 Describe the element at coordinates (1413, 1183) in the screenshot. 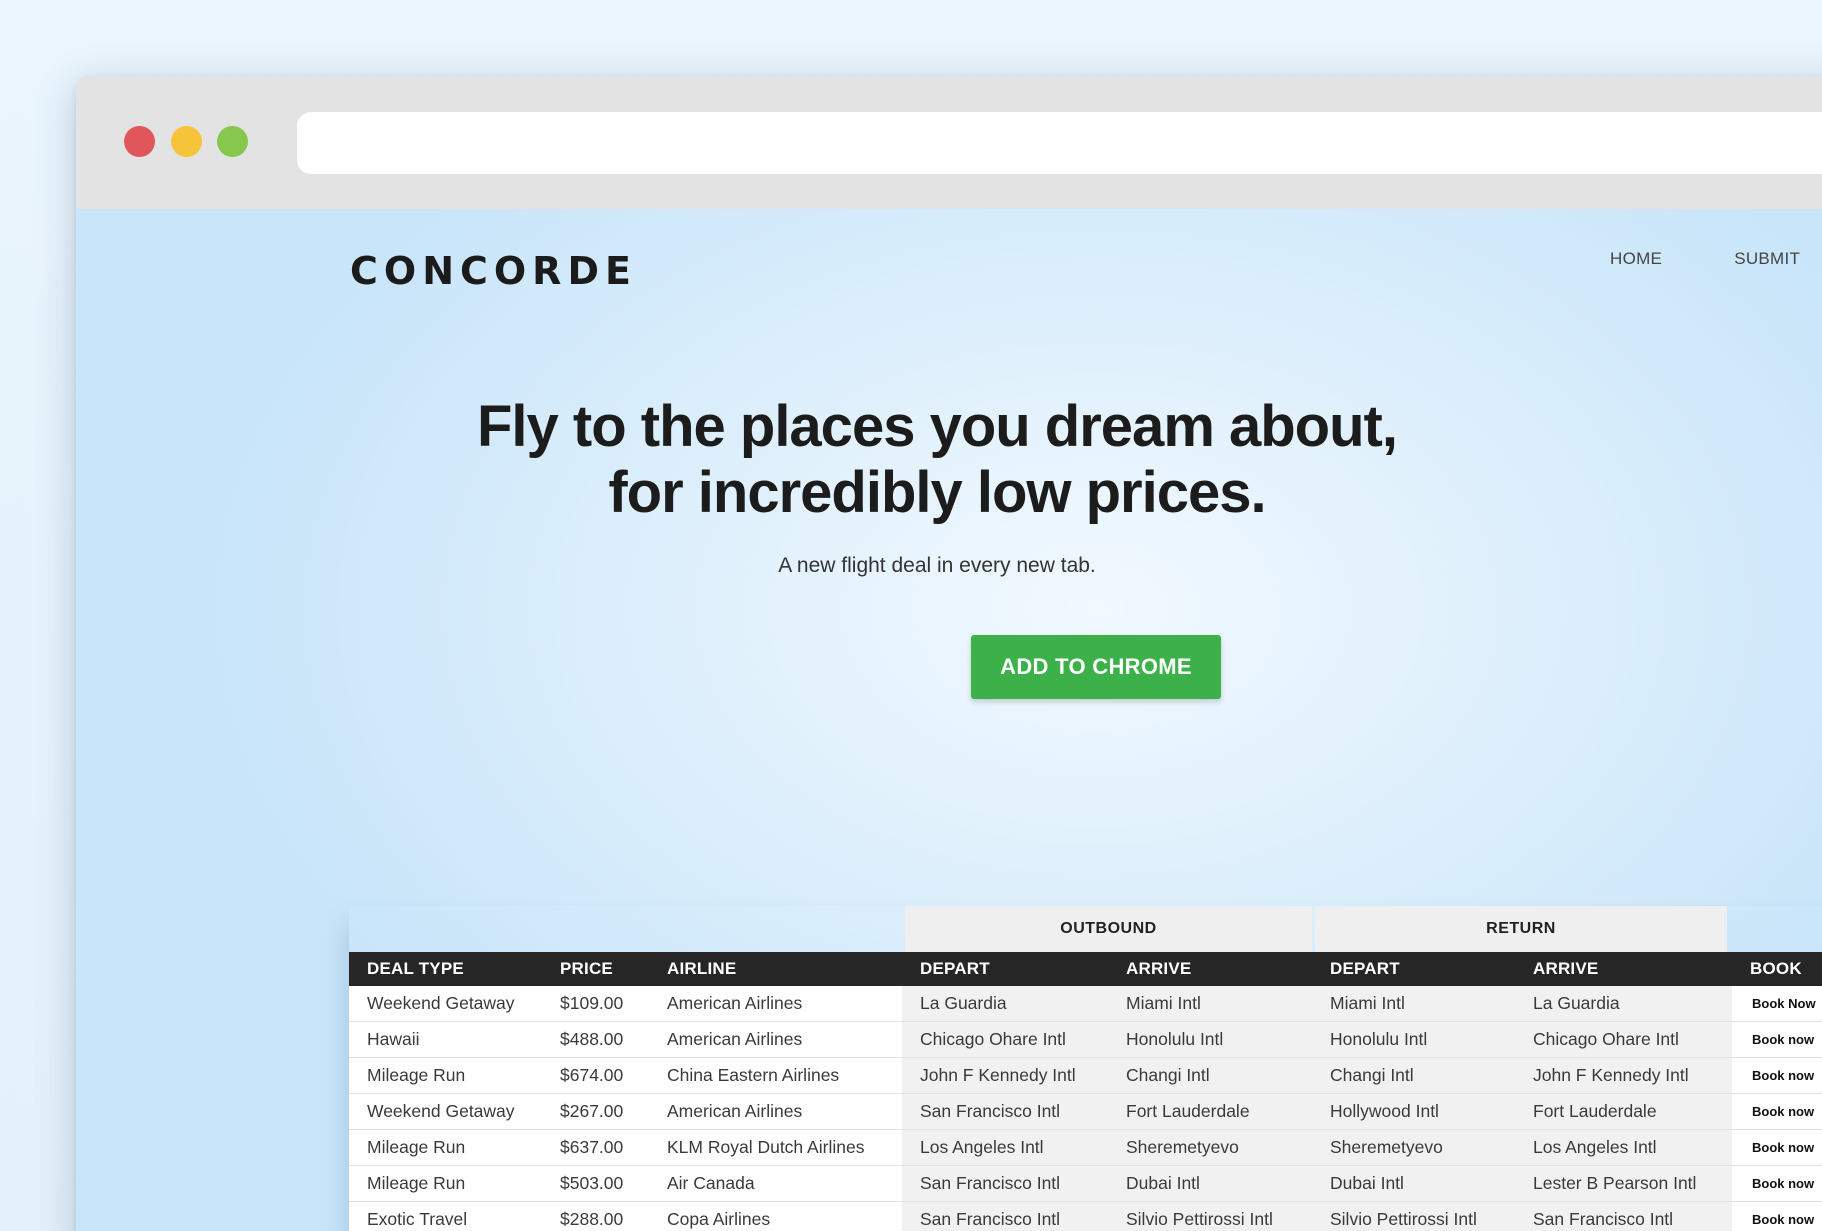

I see `return-depart-cell: Dubai Intl` at that location.